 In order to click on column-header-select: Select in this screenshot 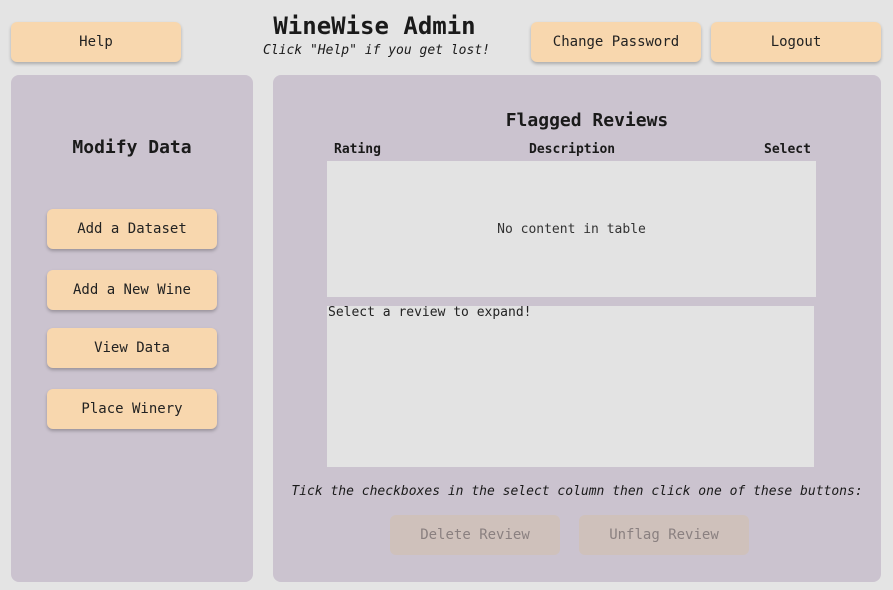, I will do `click(787, 149)`.